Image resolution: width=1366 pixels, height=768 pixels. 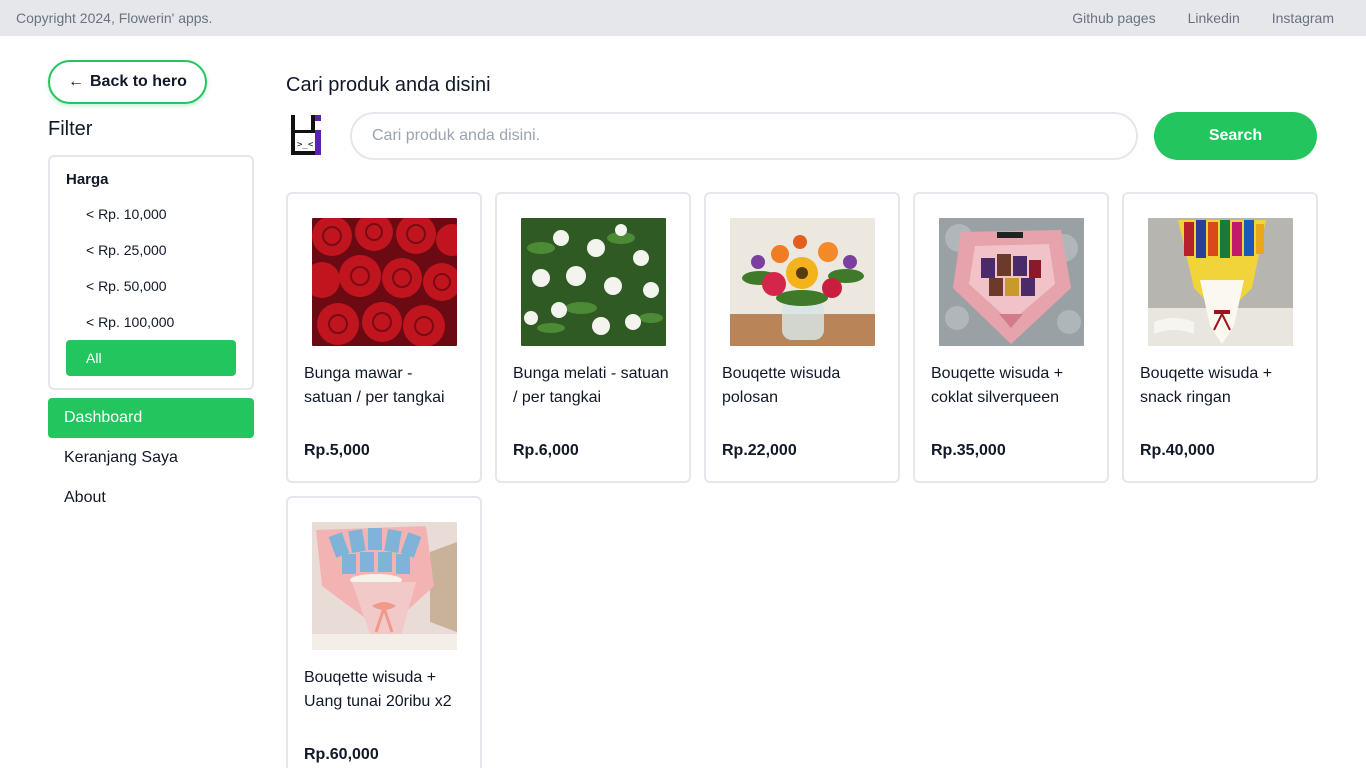 I want to click on product-card: Bouqette wisuda + snack ringan Rp.40,000, so click(x=1220, y=337).